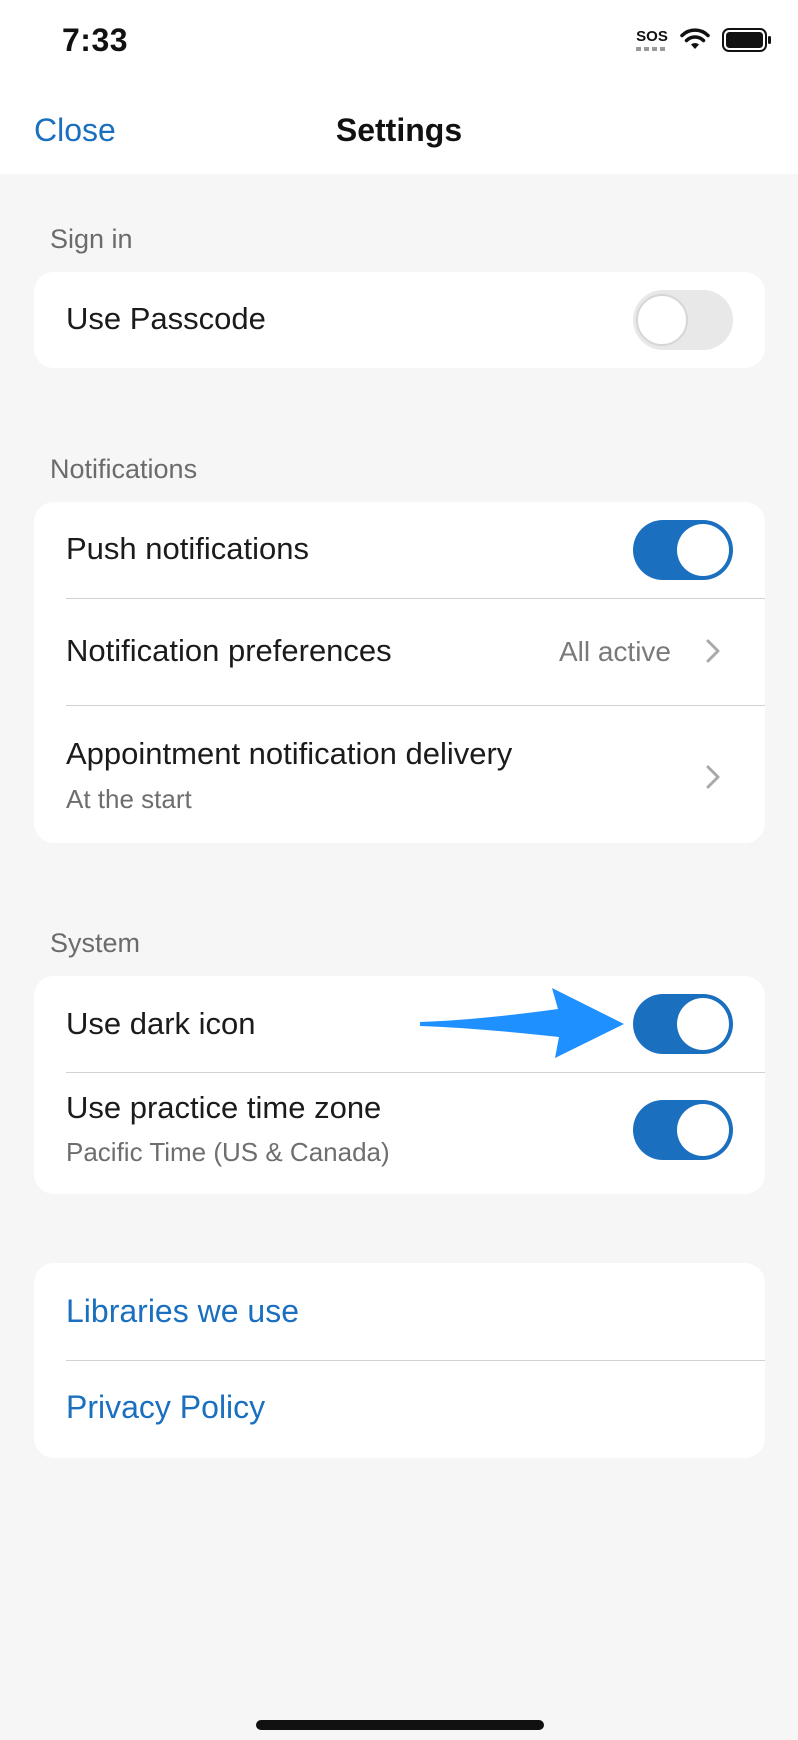  I want to click on card-links: Libraries we use Privacy Policy, so click(399, 1360).